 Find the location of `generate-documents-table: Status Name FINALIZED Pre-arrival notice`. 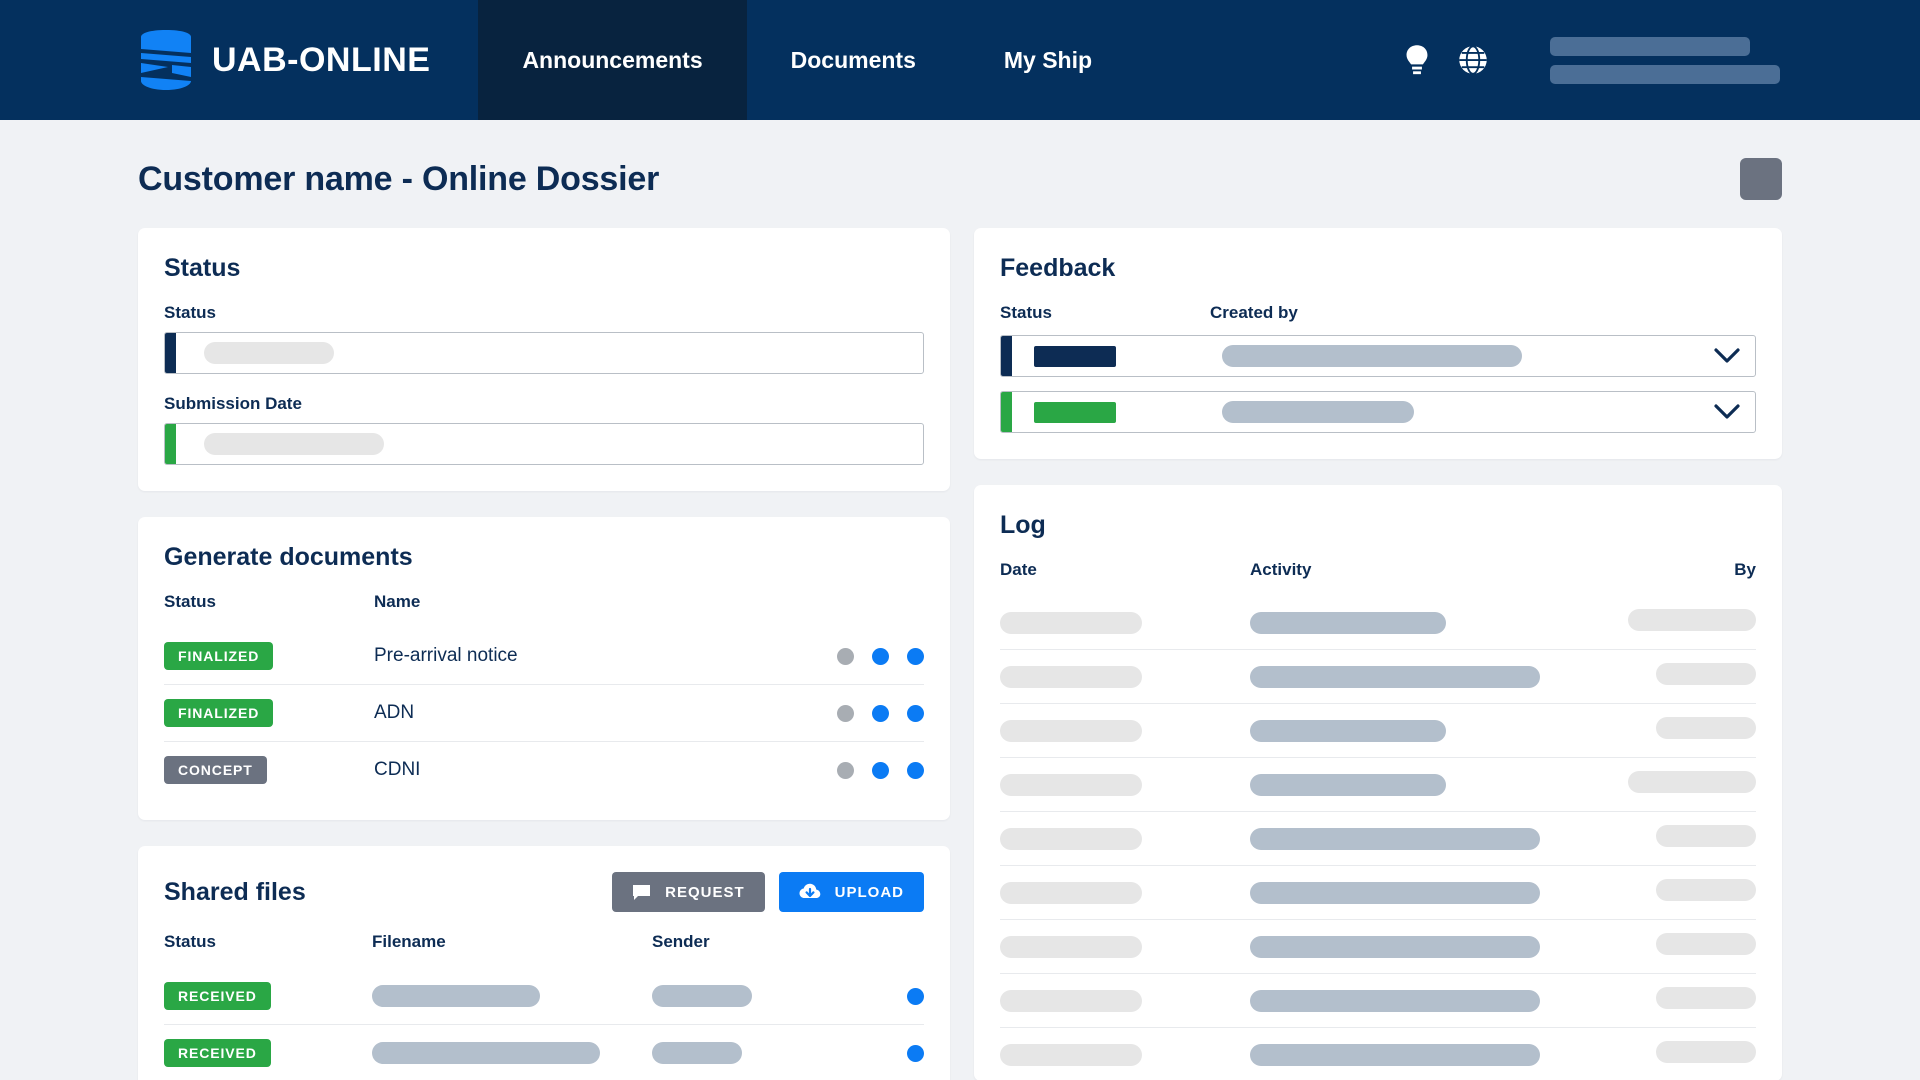

generate-documents-table: Status Name FINALIZED Pre-arrival notice is located at coordinates (544, 695).